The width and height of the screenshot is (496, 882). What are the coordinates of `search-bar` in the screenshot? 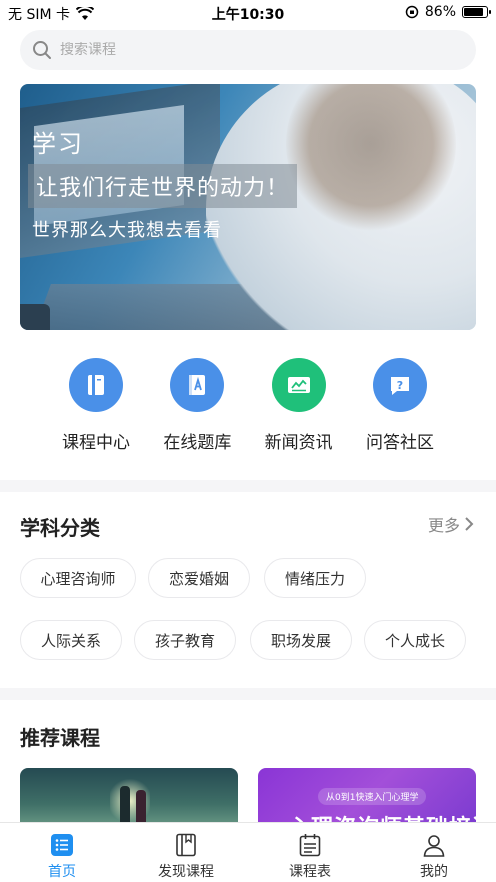 It's located at (248, 50).